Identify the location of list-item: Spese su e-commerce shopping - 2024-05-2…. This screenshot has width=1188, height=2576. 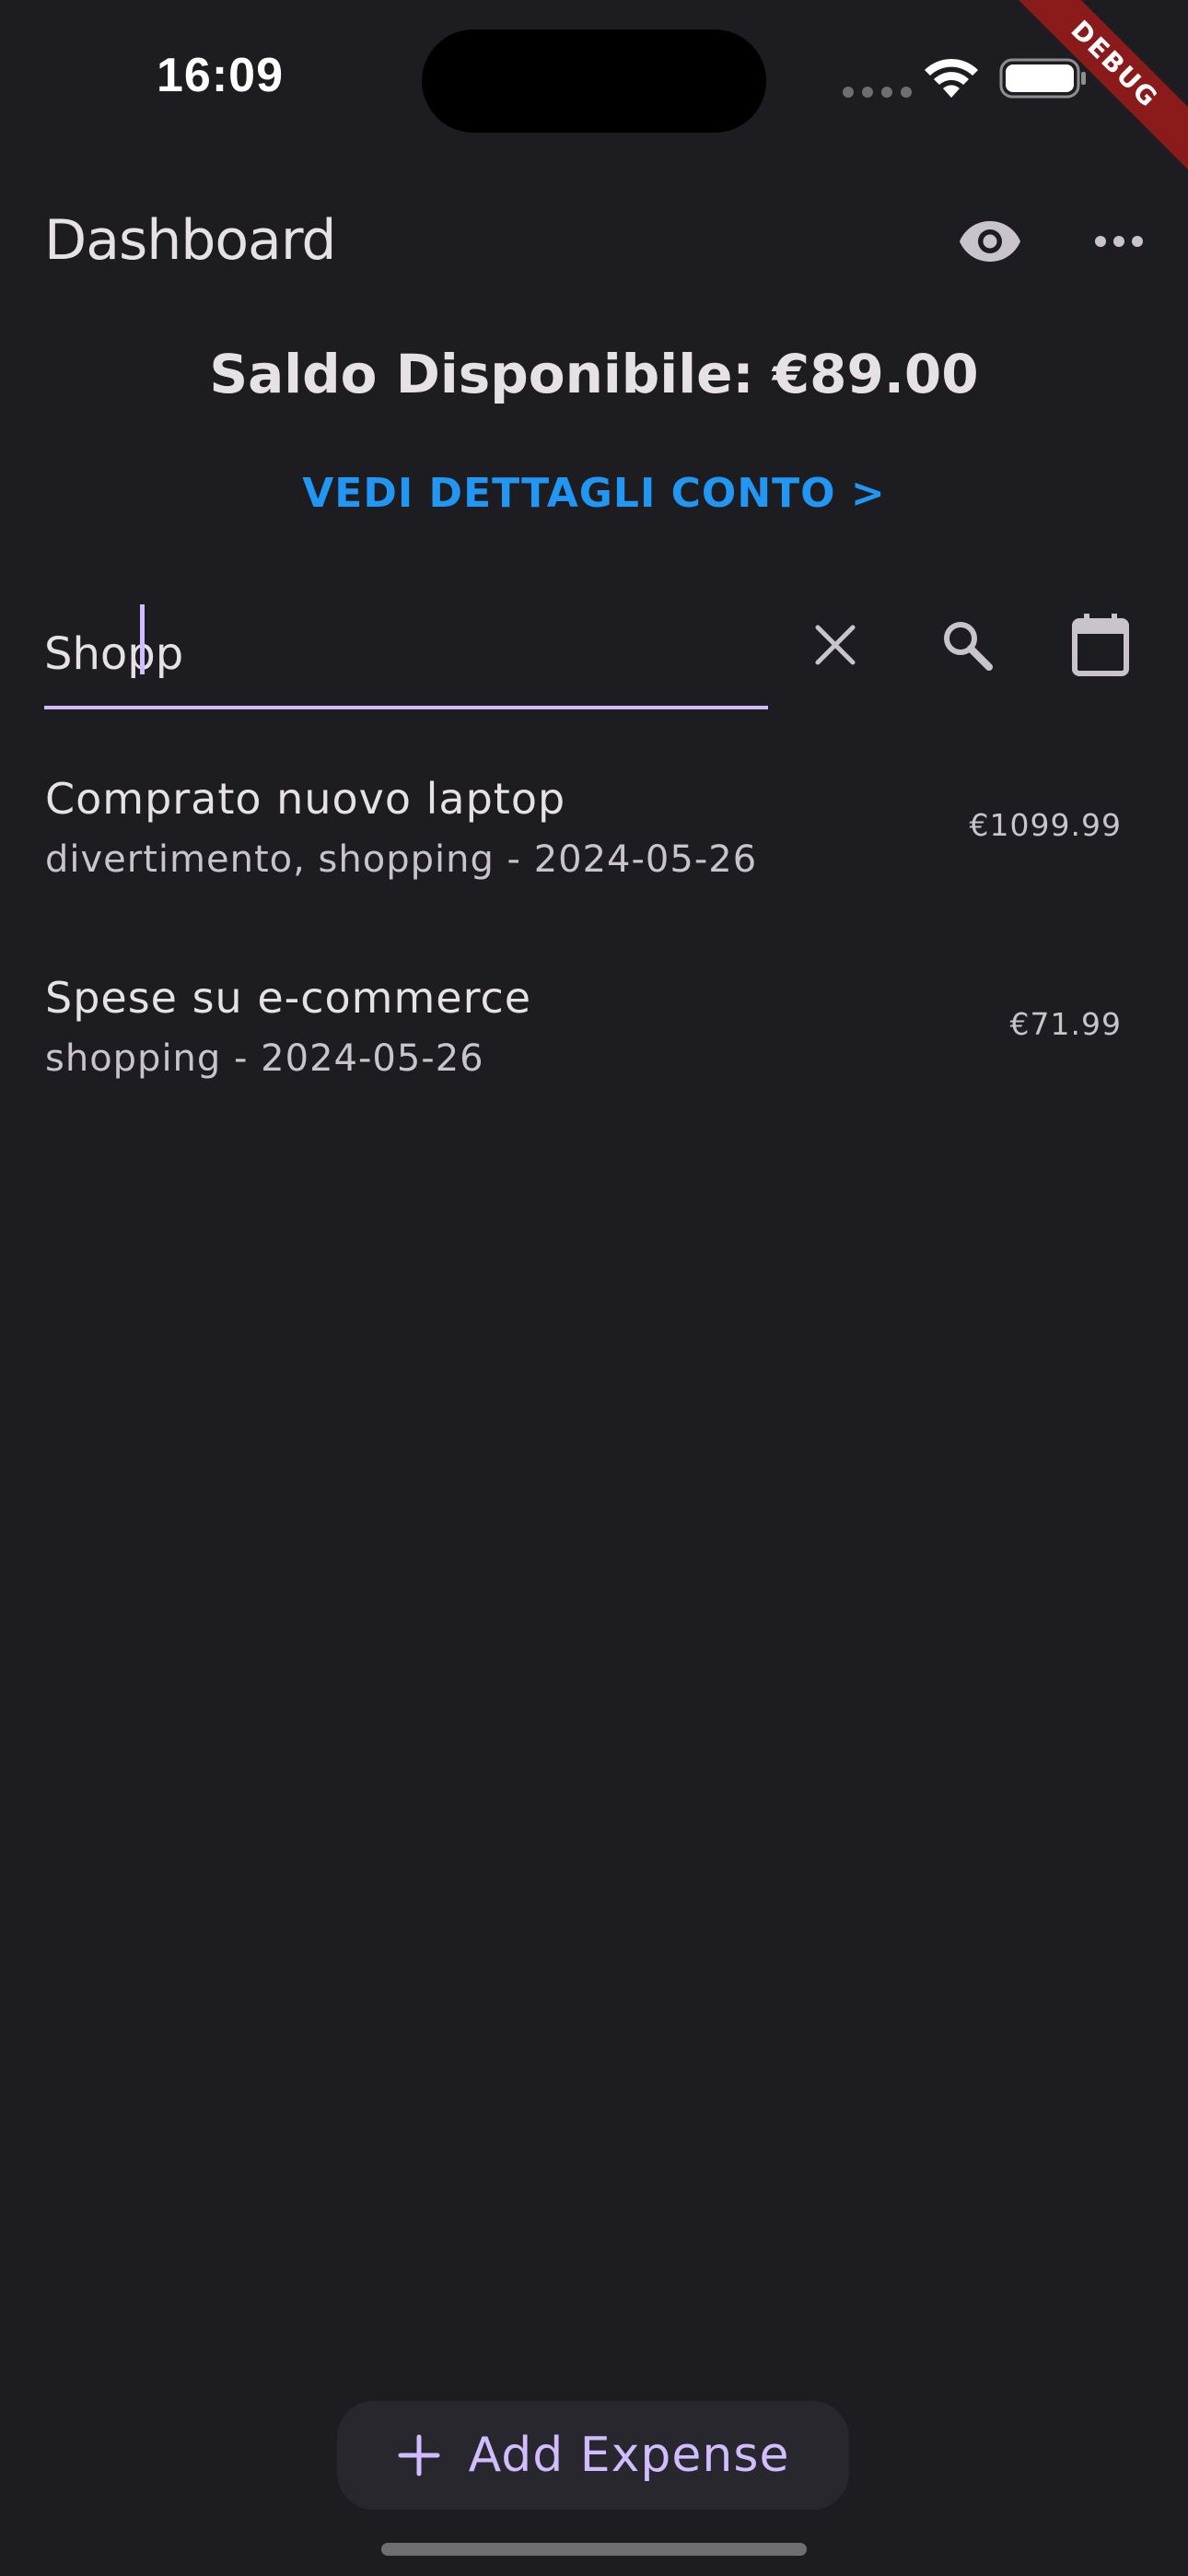
(594, 1044).